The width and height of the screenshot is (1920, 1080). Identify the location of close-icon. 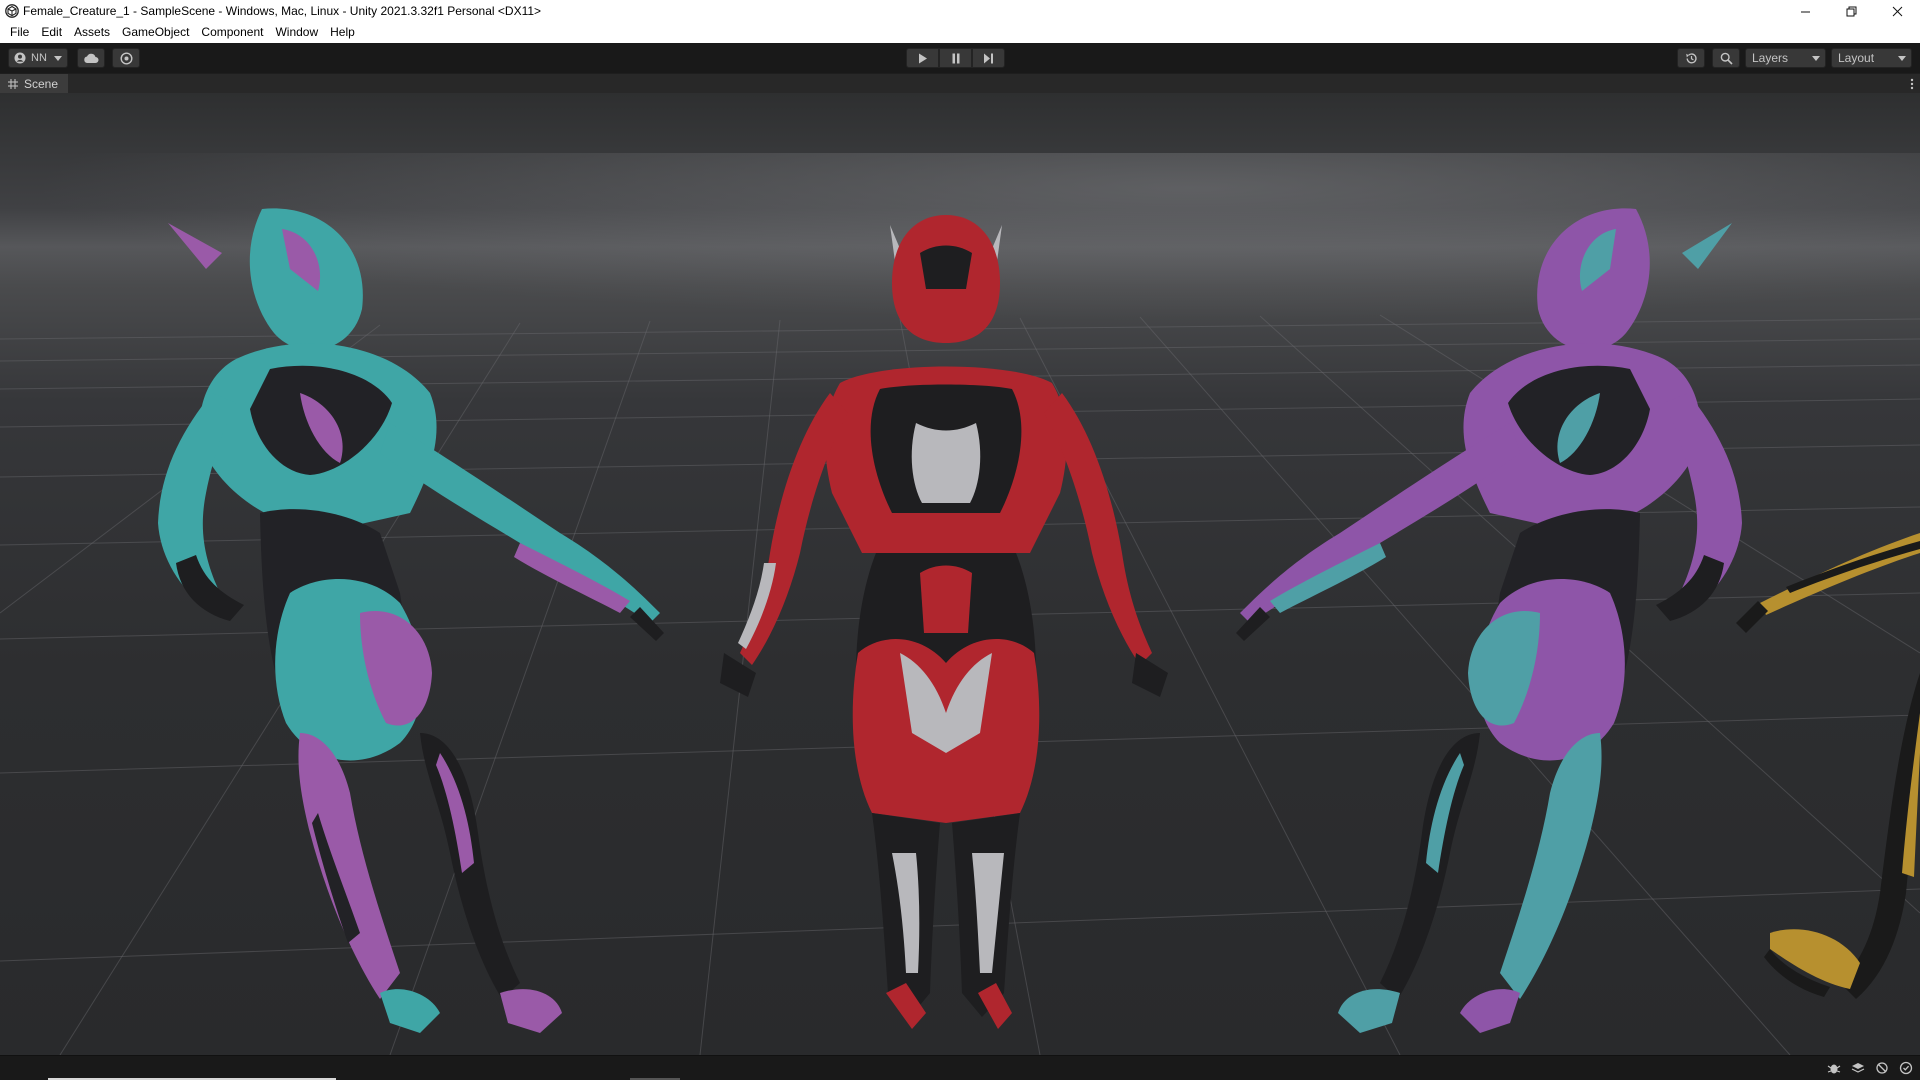
(1897, 11).